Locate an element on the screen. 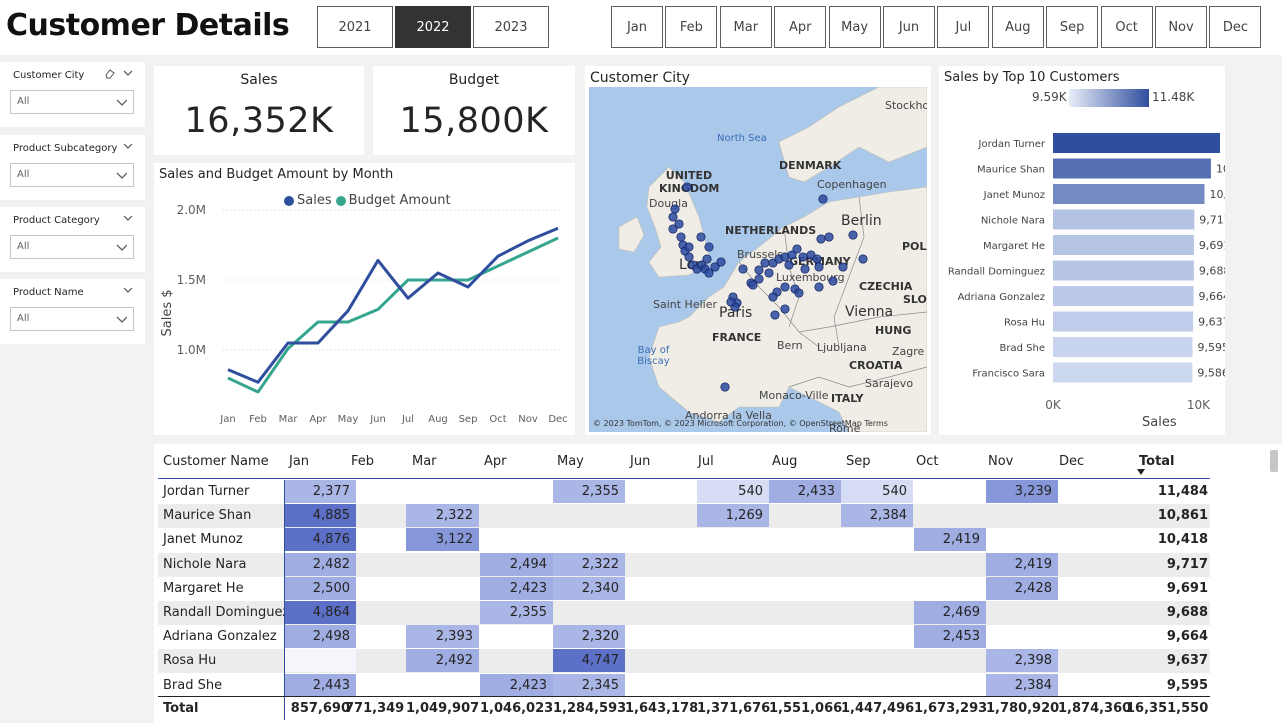 This screenshot has width=1282, height=723. month-button-apr: Apr is located at coordinates (800, 27).